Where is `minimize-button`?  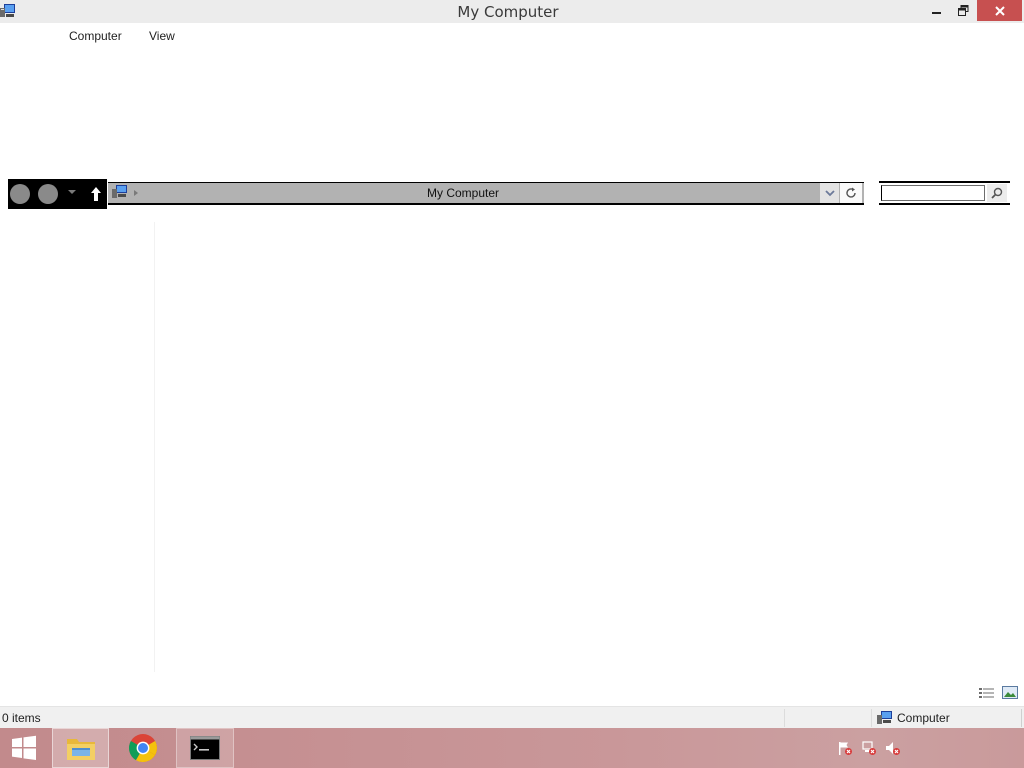
minimize-button is located at coordinates (937, 10).